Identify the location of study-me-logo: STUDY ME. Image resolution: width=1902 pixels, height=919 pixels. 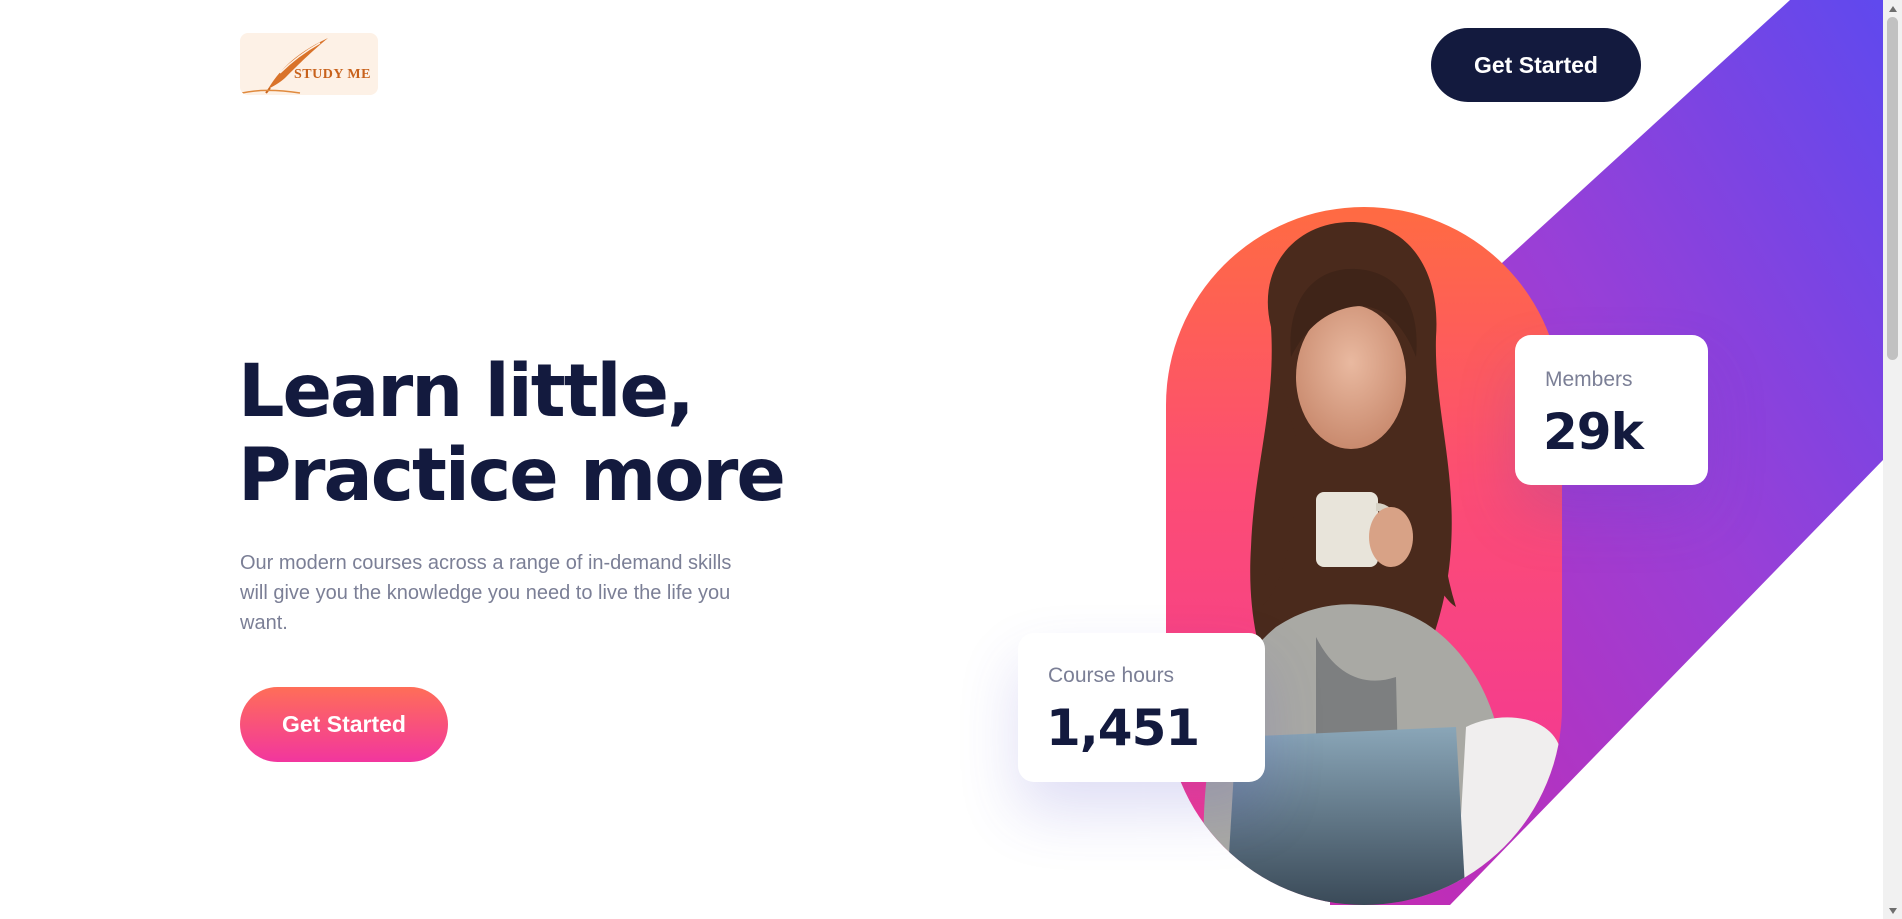
(309, 64).